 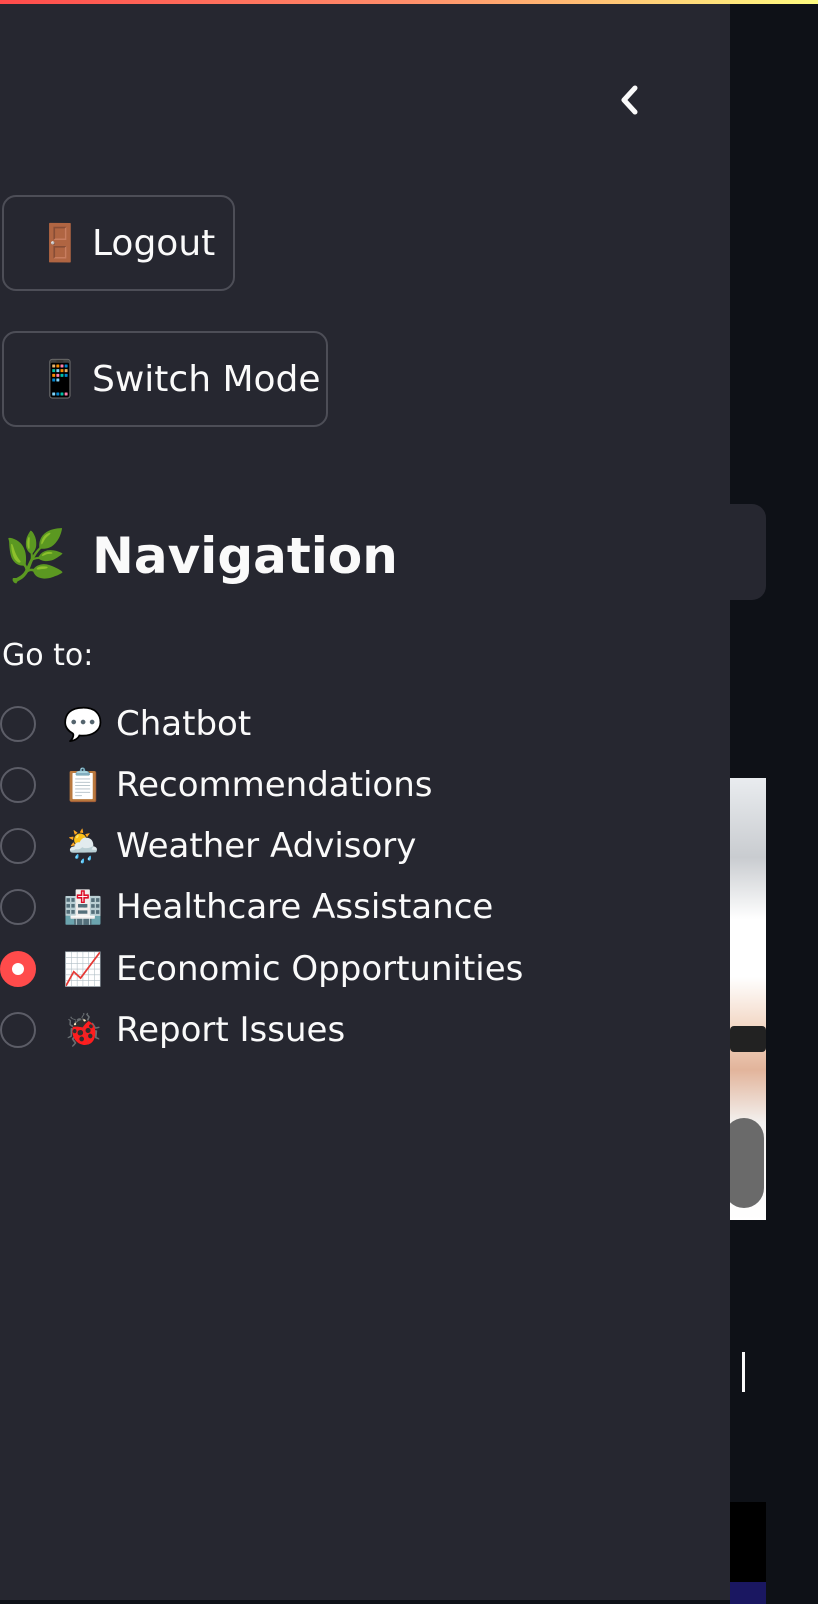 I want to click on collapse-sidebar-button, so click(x=630, y=100).